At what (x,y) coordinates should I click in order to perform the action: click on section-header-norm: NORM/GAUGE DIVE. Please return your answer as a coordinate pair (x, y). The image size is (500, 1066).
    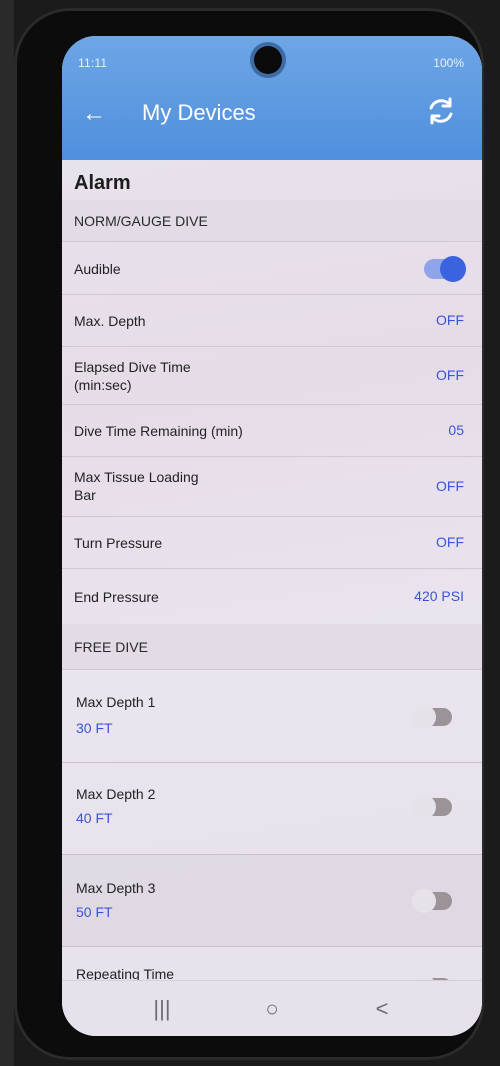
    Looking at the image, I should click on (272, 221).